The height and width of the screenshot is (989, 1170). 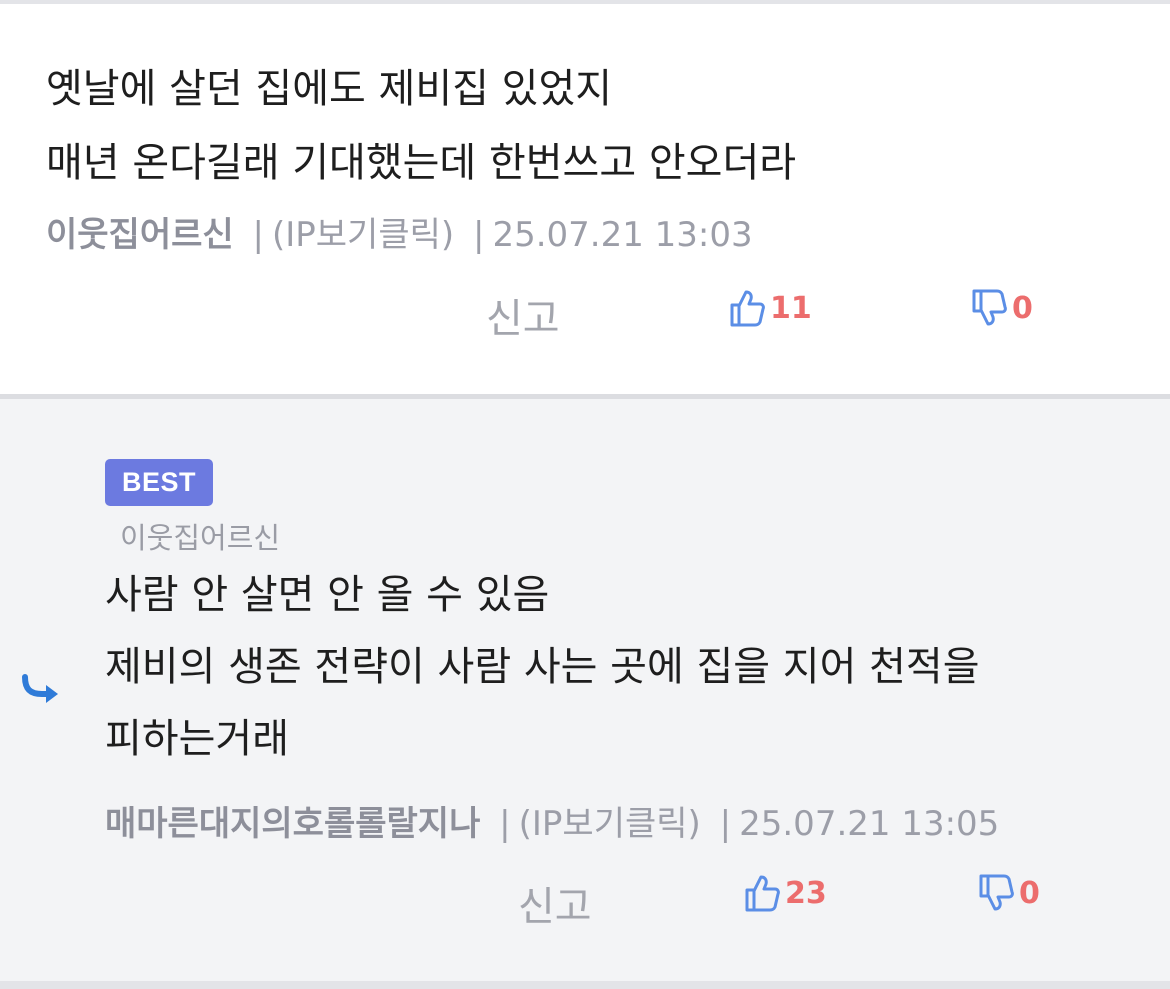 What do you see at coordinates (200, 538) in the screenshot?
I see `reply-to-author: 이웃집어르신` at bounding box center [200, 538].